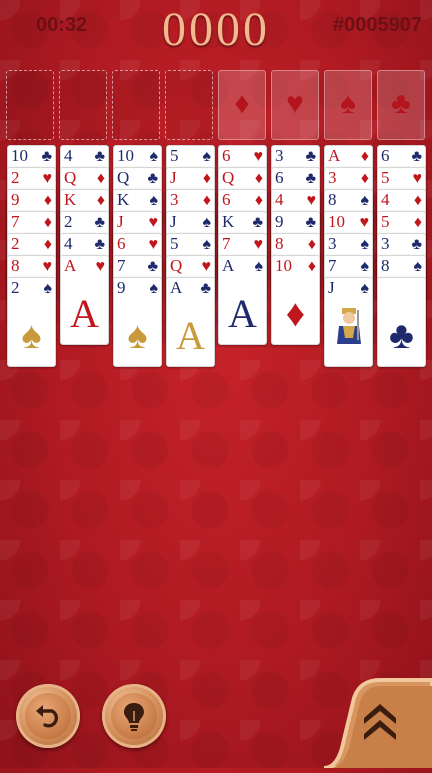 This screenshot has height=773, width=432. I want to click on lightbulb-icon, so click(134, 717).